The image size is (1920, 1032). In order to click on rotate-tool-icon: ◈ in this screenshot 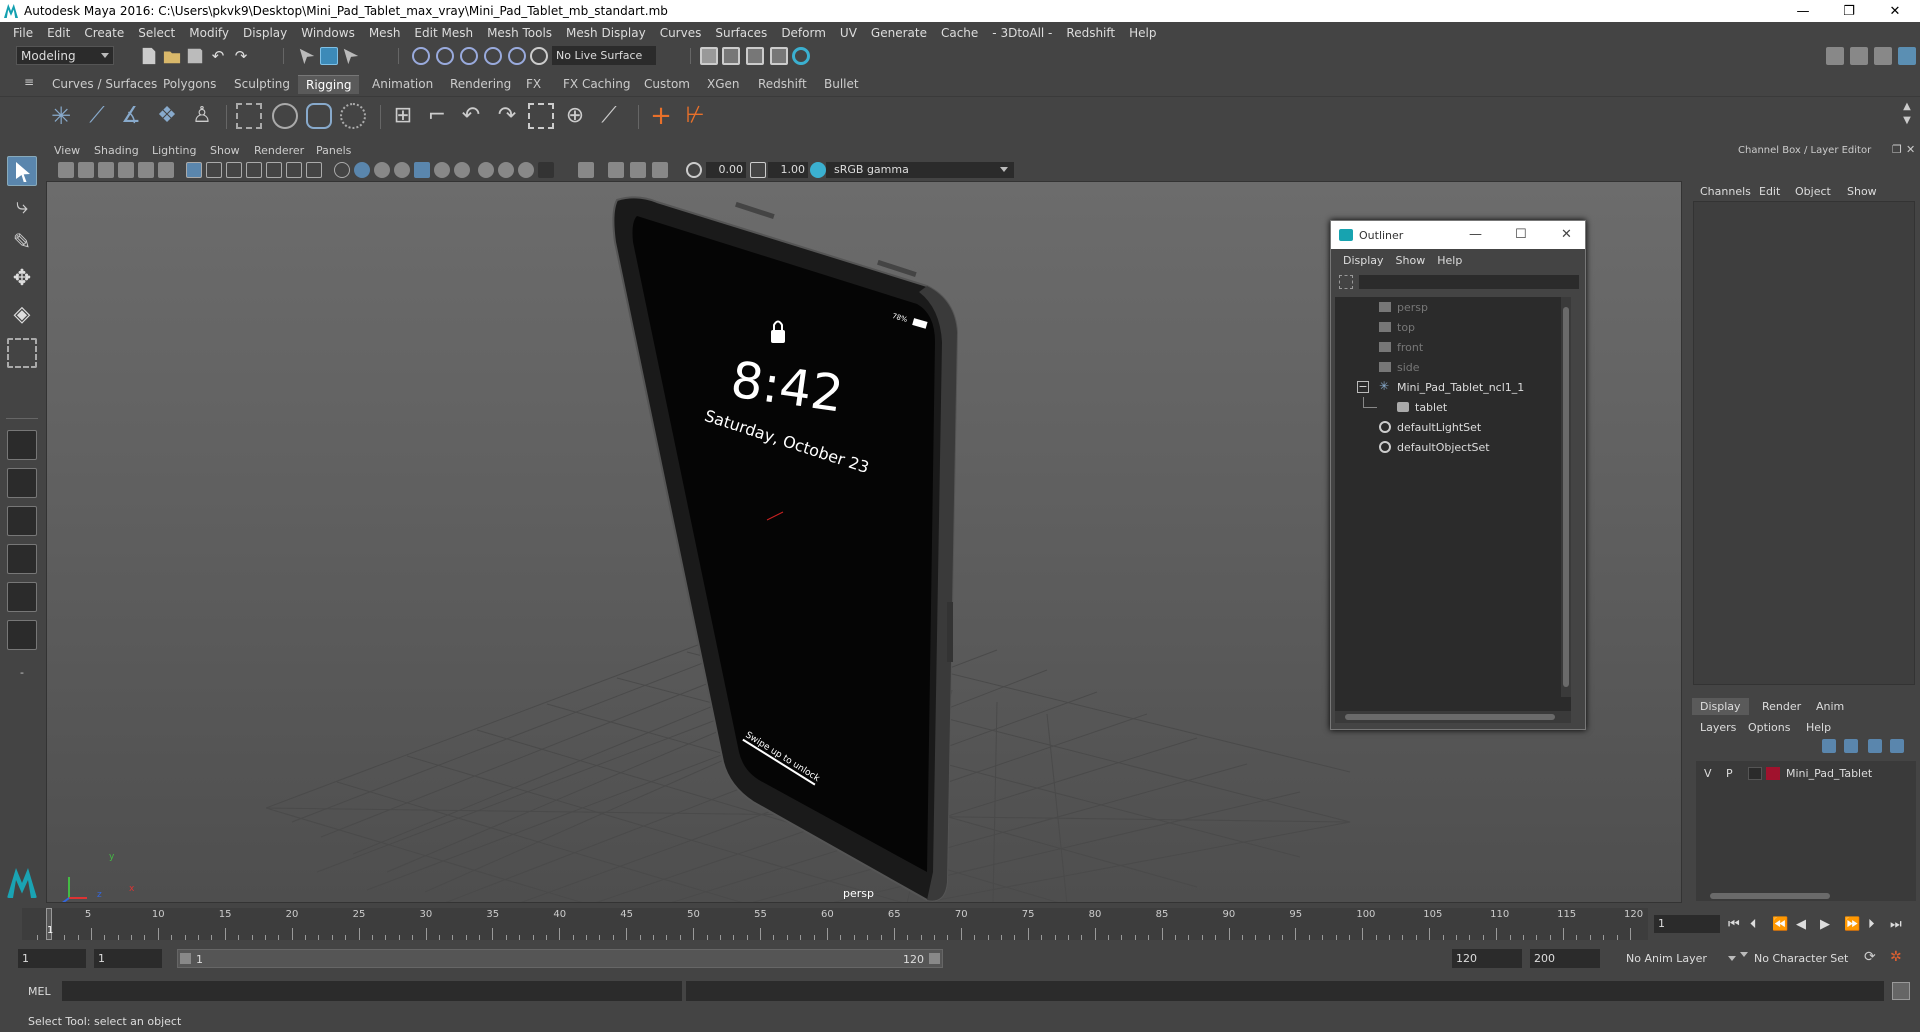, I will do `click(22, 315)`.